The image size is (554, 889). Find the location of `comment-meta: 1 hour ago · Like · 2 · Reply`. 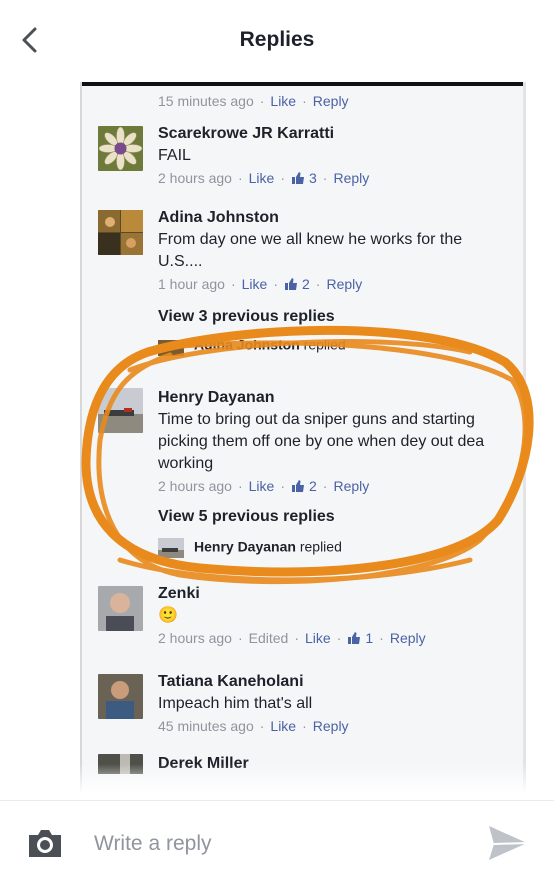

comment-meta: 1 hour ago · Like · 2 · Reply is located at coordinates (260, 284).